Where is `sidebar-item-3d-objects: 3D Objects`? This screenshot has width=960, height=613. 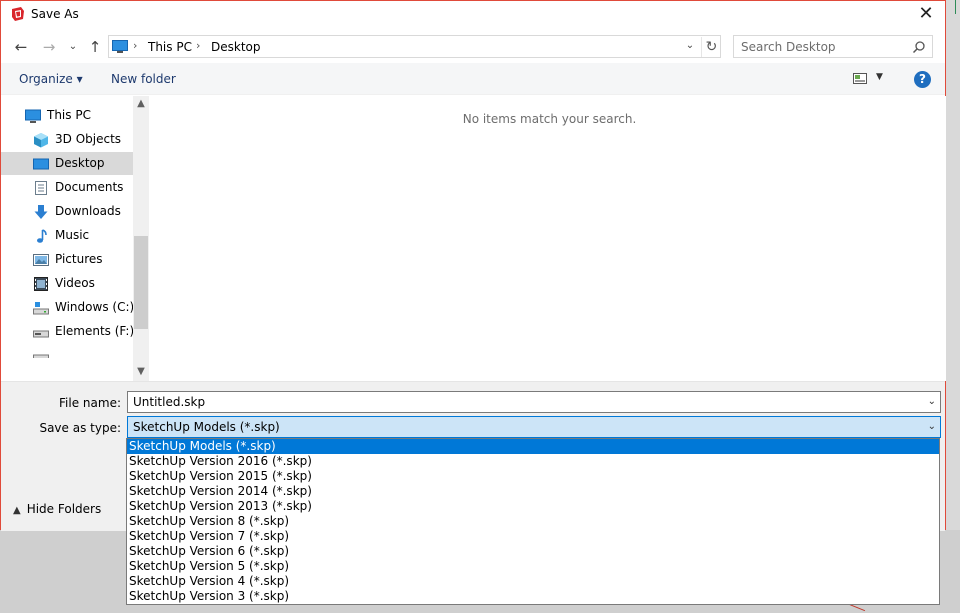
sidebar-item-3d-objects: 3D Objects is located at coordinates (67, 139).